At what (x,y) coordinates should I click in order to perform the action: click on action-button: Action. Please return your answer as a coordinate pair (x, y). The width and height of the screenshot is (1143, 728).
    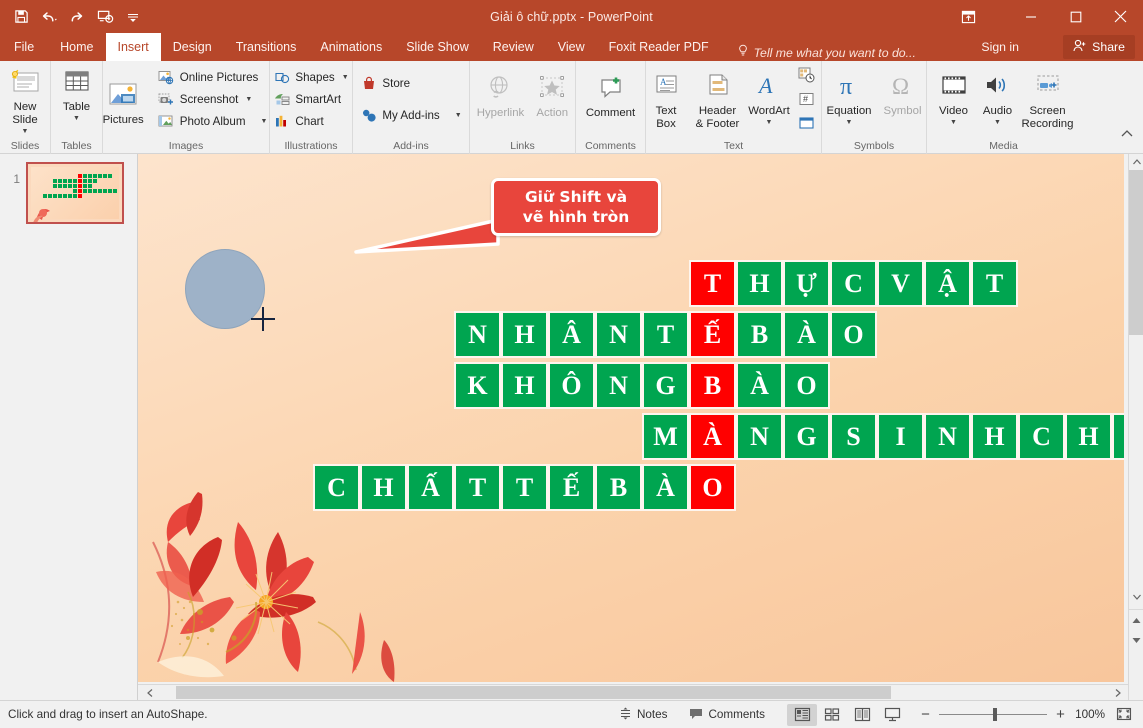
    Looking at the image, I should click on (552, 95).